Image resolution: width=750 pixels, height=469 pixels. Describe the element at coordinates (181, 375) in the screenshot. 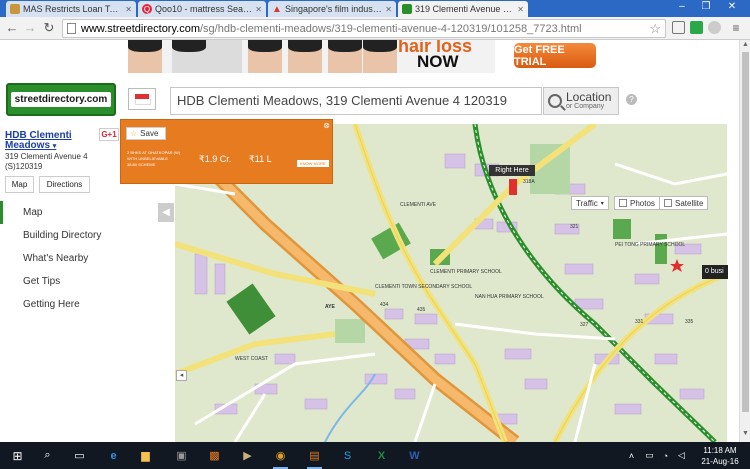

I see `map-expand-icon: ◂` at that location.